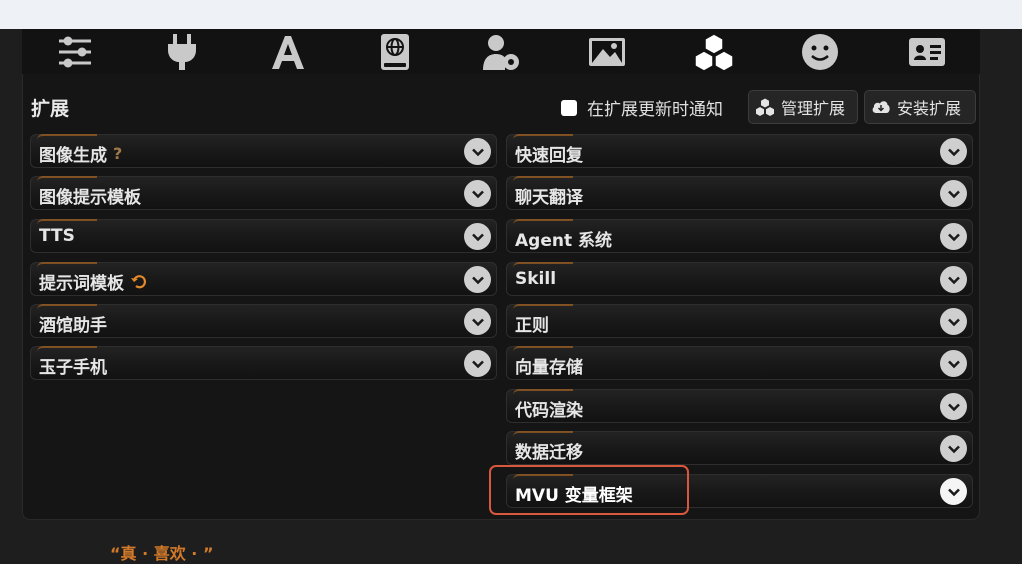 Image resolution: width=1022 pixels, height=564 pixels. What do you see at coordinates (927, 52) in the screenshot?
I see `id-card-icon` at bounding box center [927, 52].